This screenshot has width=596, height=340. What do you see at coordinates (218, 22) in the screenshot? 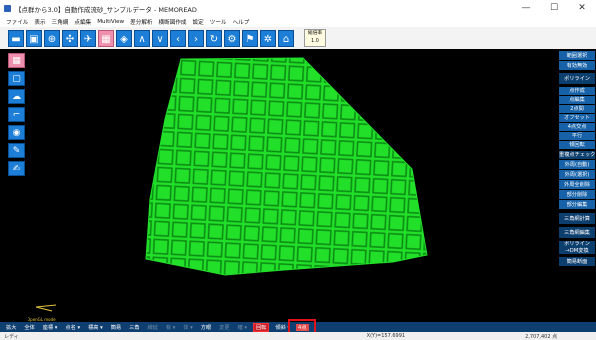
I see `menu-tools: ツール` at bounding box center [218, 22].